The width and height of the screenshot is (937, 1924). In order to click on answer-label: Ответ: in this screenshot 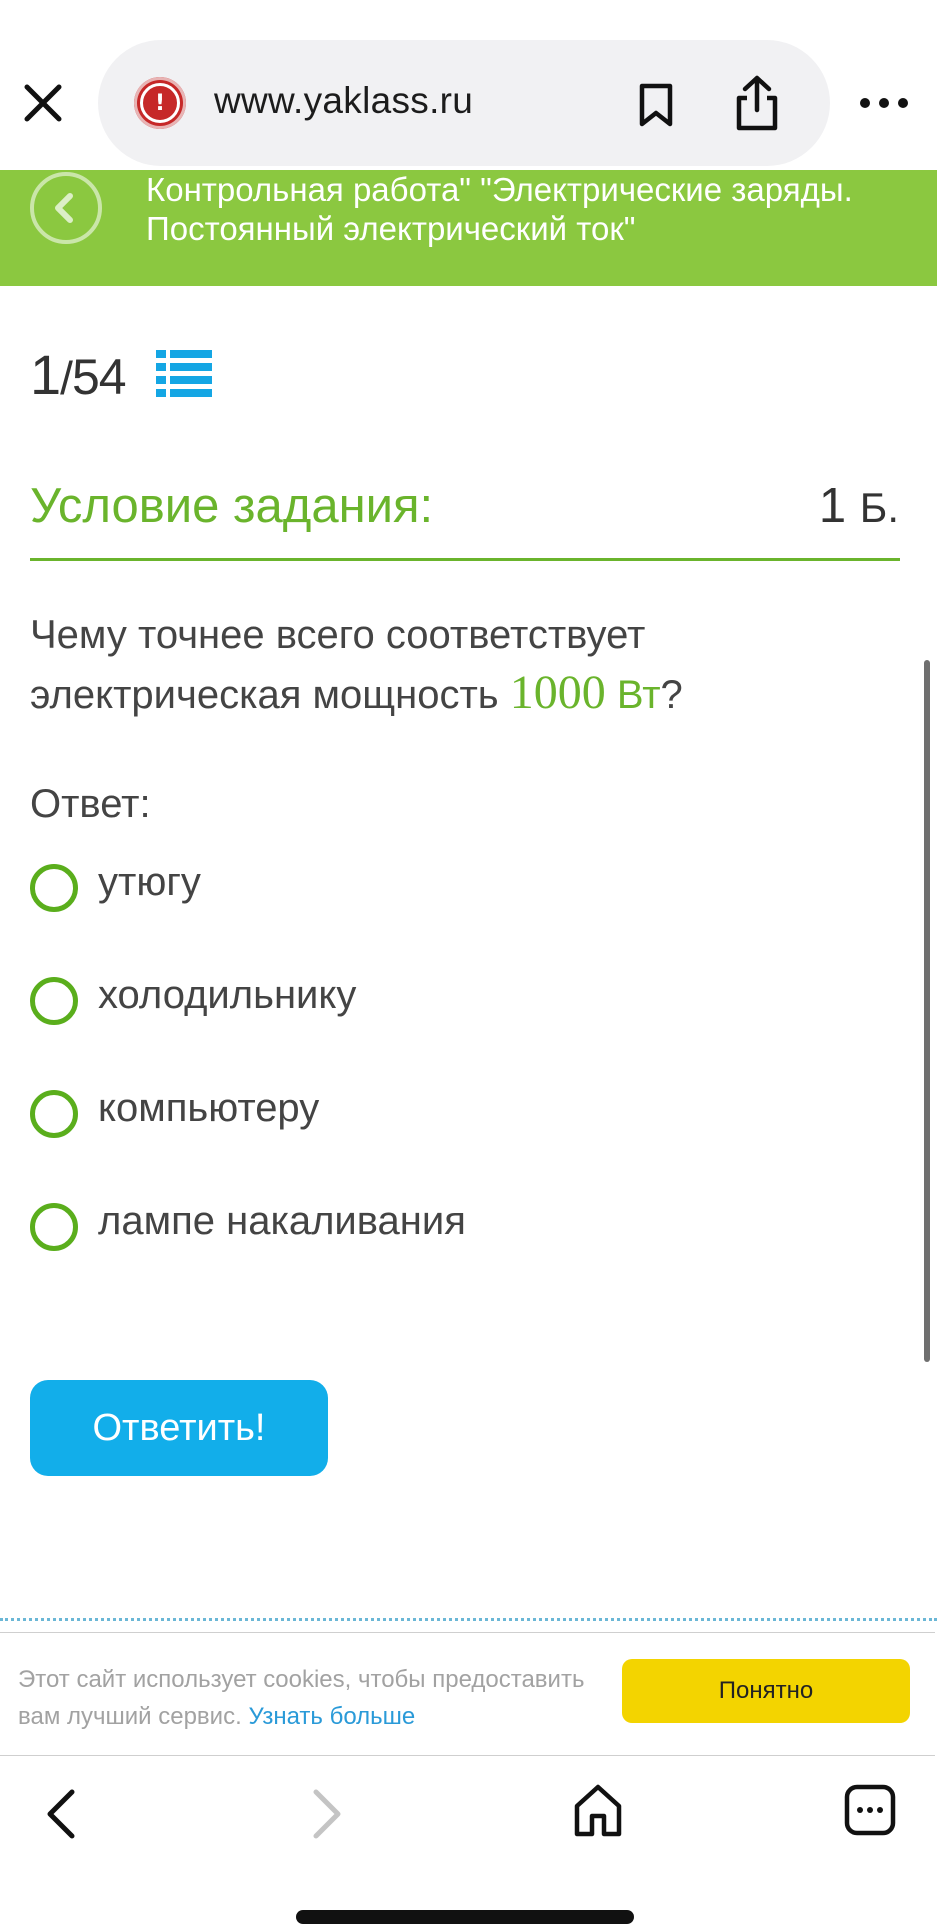, I will do `click(90, 804)`.